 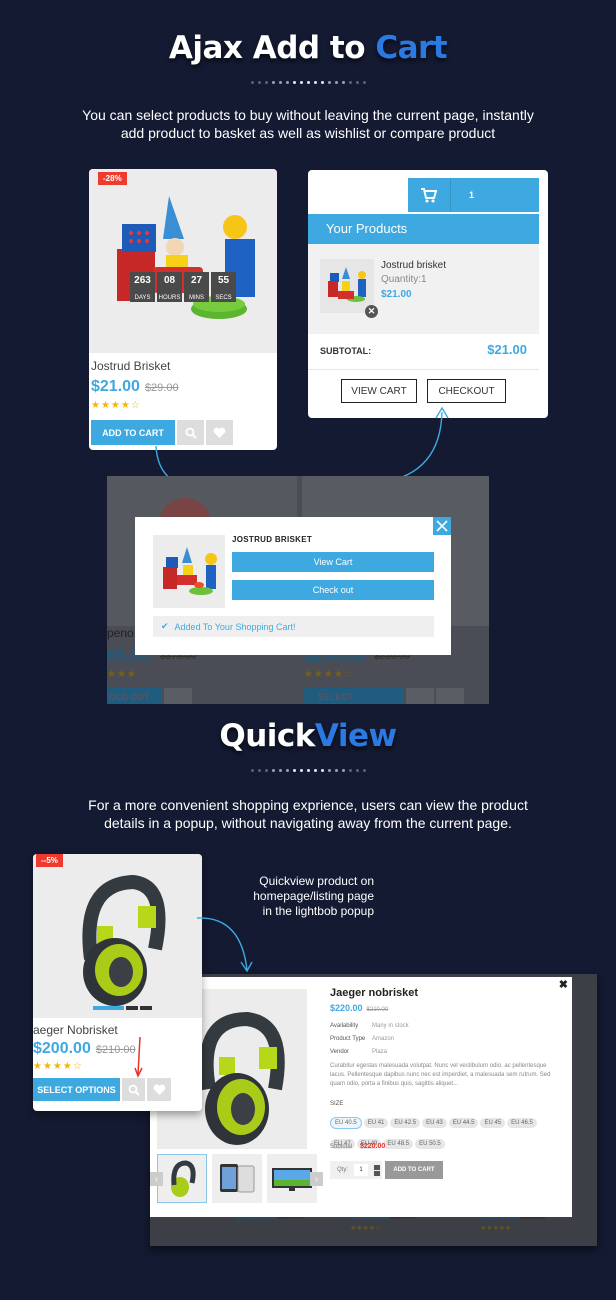 What do you see at coordinates (189, 571) in the screenshot?
I see `popup-product-image` at bounding box center [189, 571].